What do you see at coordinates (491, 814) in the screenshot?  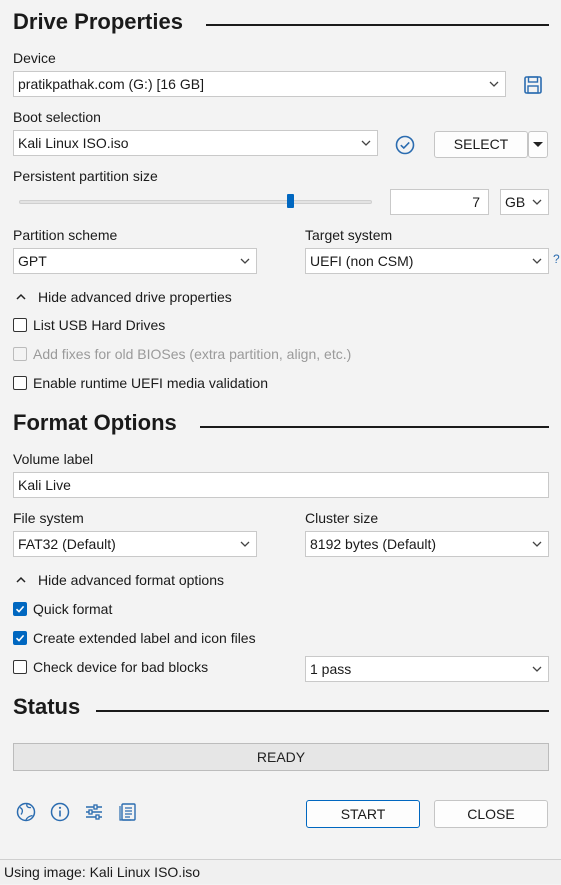 I see `close-button: CLOSE` at bounding box center [491, 814].